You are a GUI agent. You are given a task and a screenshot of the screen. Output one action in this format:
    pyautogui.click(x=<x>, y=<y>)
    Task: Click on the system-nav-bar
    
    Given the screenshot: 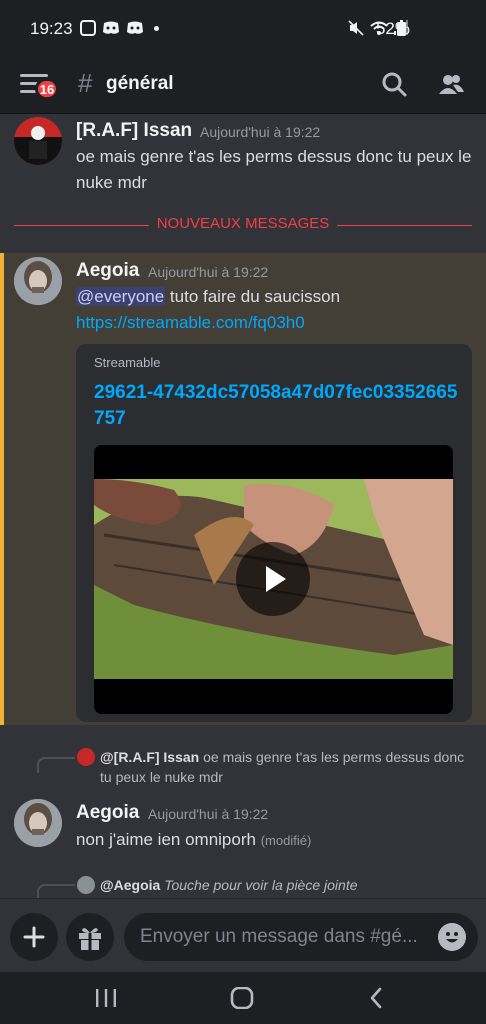 What is the action you would take?
    pyautogui.click(x=243, y=998)
    